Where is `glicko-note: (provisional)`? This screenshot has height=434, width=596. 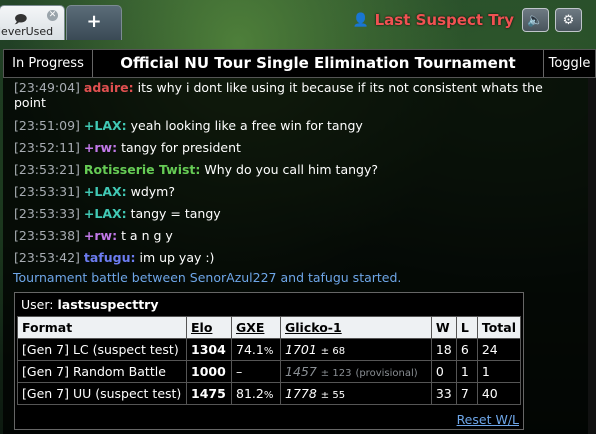
glicko-note: (provisional) is located at coordinates (386, 373).